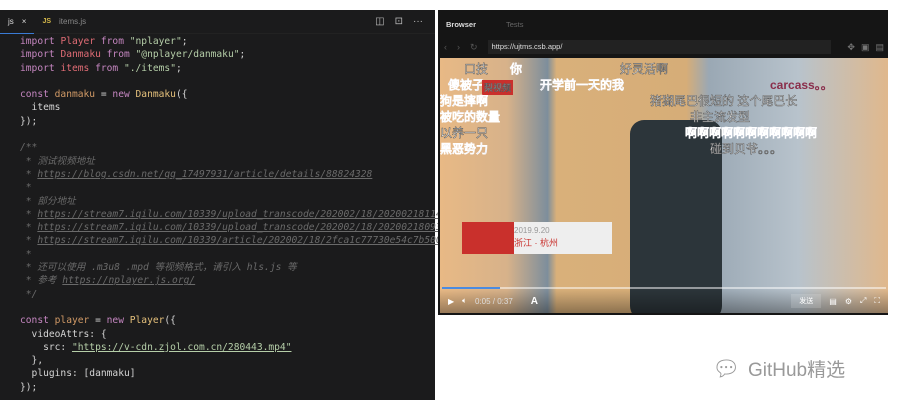 Image resolution: width=900 pixels, height=411 pixels. What do you see at coordinates (726, 368) in the screenshot?
I see `wechat-icon: 💬︎` at bounding box center [726, 368].